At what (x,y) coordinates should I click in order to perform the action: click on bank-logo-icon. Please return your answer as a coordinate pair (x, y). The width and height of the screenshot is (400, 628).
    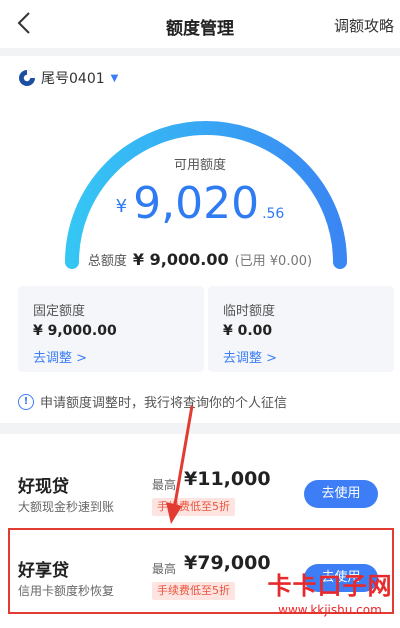
    Looking at the image, I should click on (27, 78).